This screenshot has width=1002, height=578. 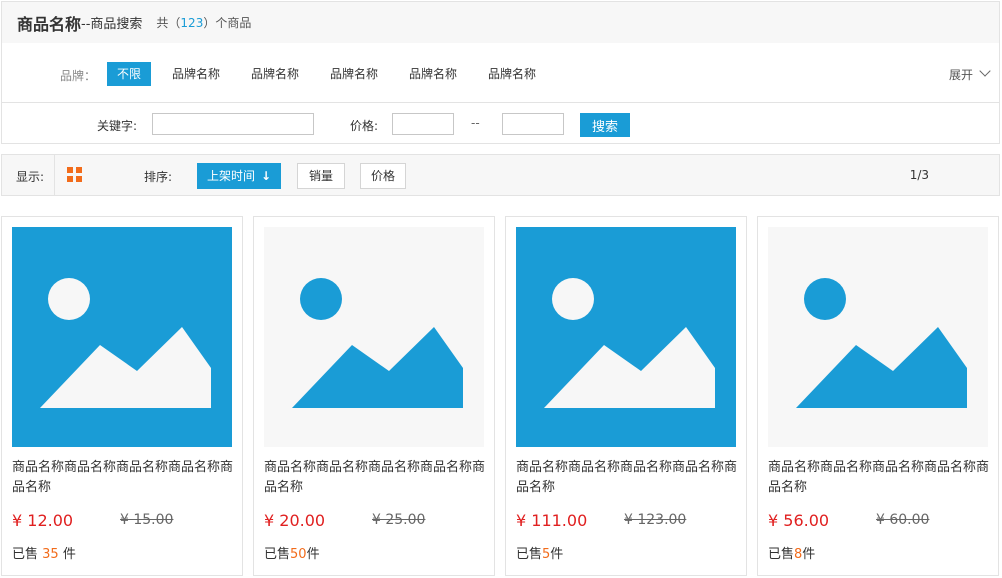 What do you see at coordinates (985, 71) in the screenshot?
I see `chevron-down-icon` at bounding box center [985, 71].